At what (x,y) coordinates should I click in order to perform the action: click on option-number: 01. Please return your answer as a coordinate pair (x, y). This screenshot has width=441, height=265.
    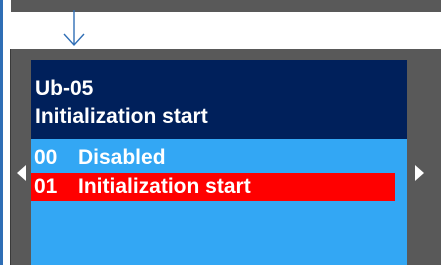
    Looking at the image, I should click on (46, 186).